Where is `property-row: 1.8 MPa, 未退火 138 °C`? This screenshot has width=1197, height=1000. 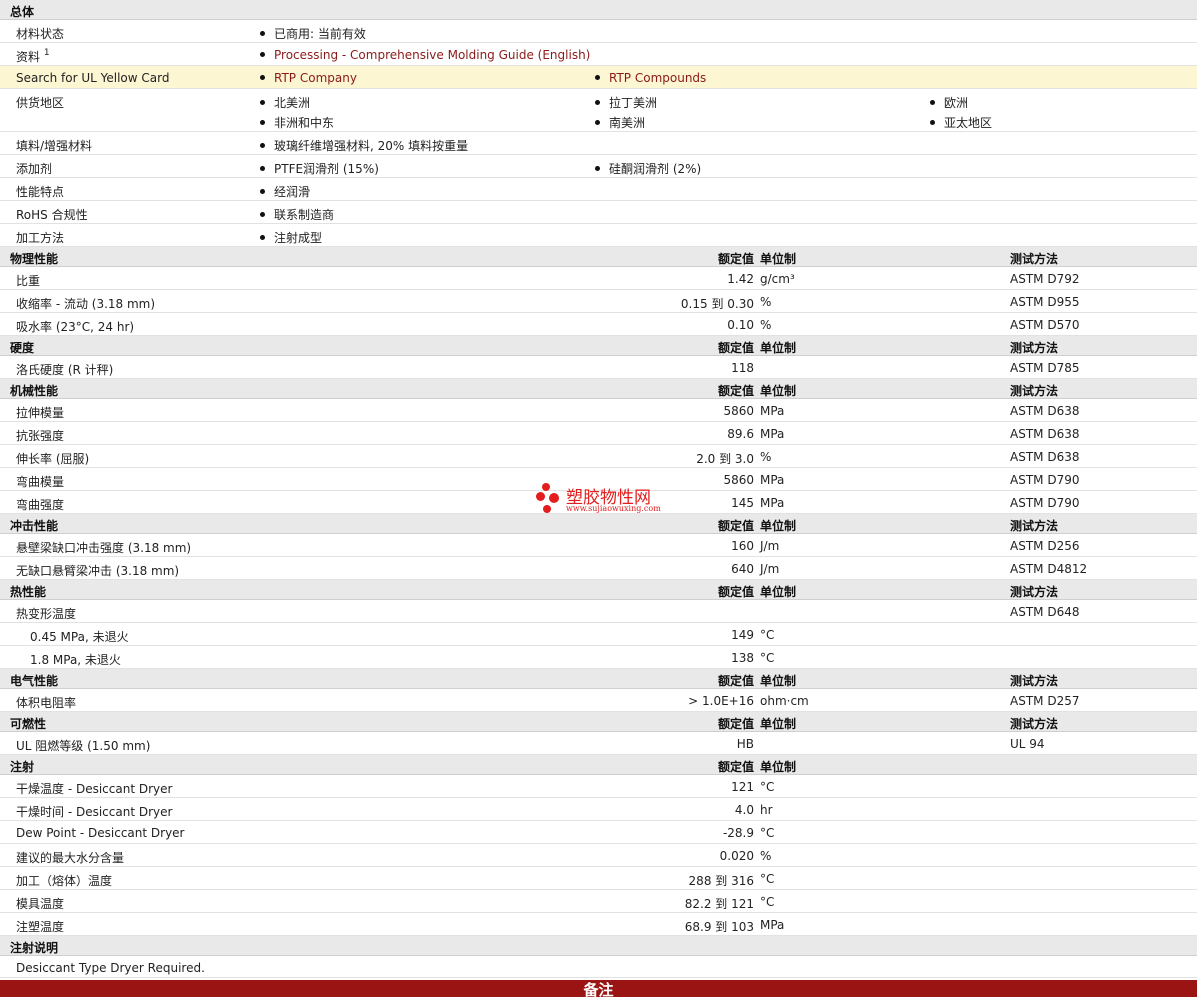
property-row: 1.8 MPa, 未退火 138 °C is located at coordinates (598, 657).